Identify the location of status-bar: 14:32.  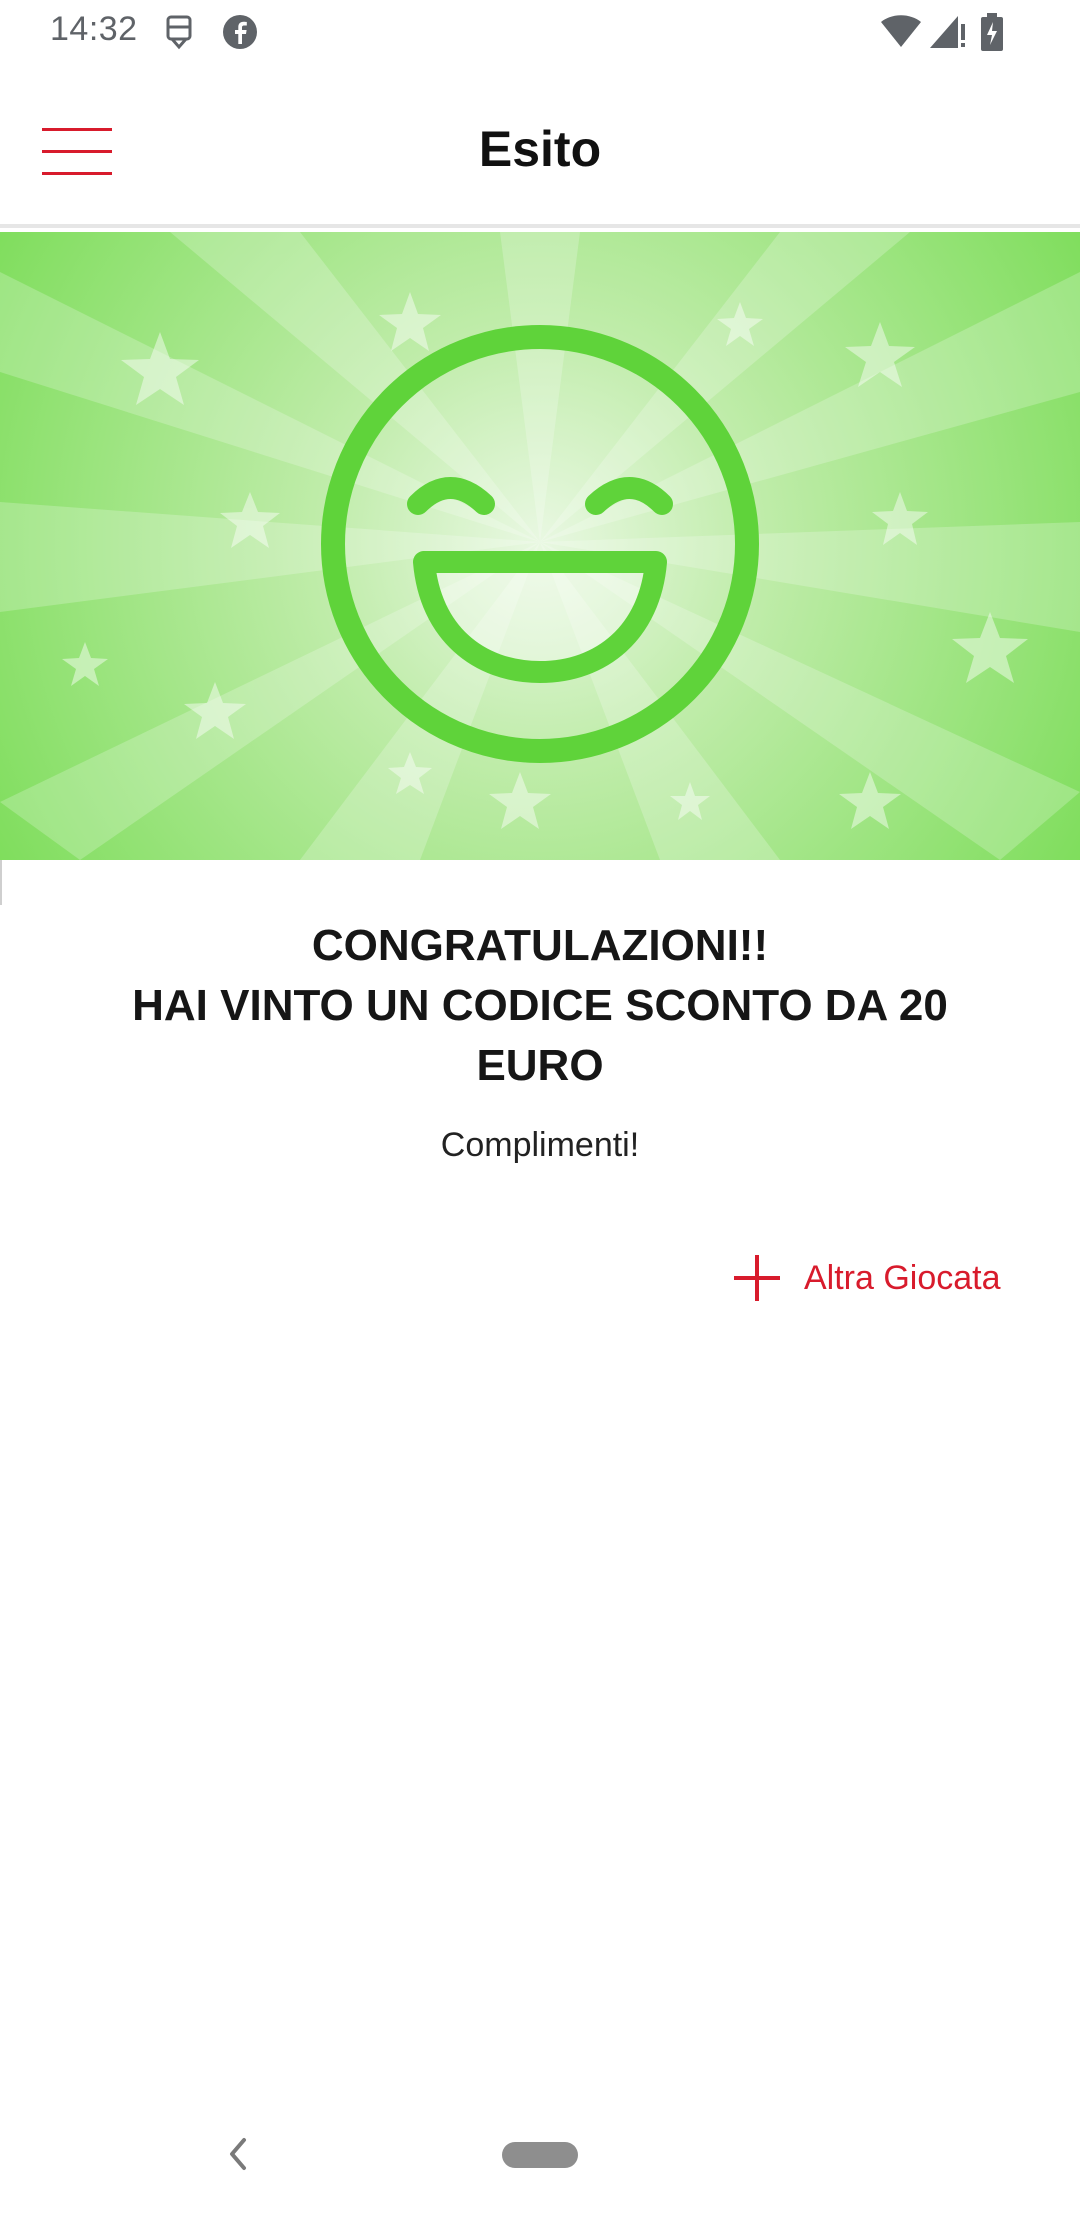
(540, 33).